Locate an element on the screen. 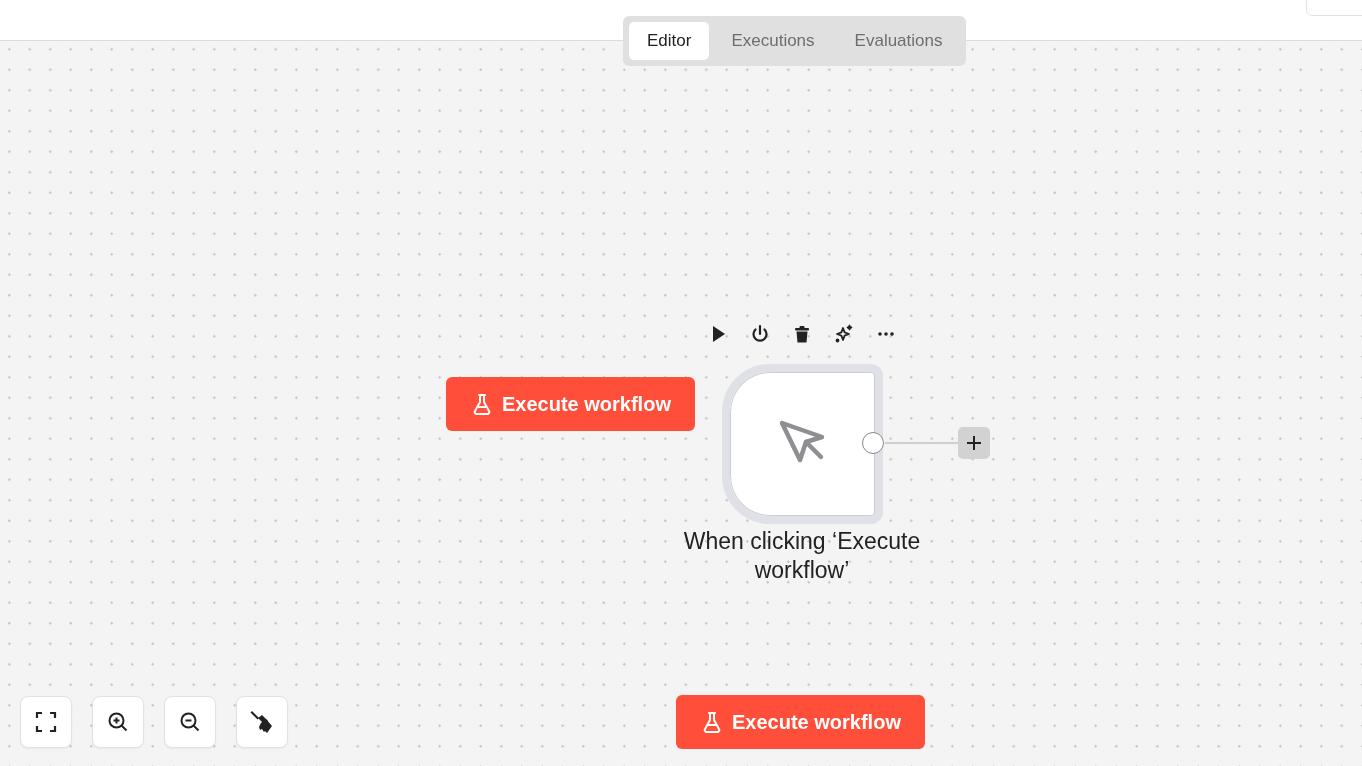 Image resolution: width=1362 pixels, height=766 pixels. zoom-out-button is located at coordinates (190, 722).